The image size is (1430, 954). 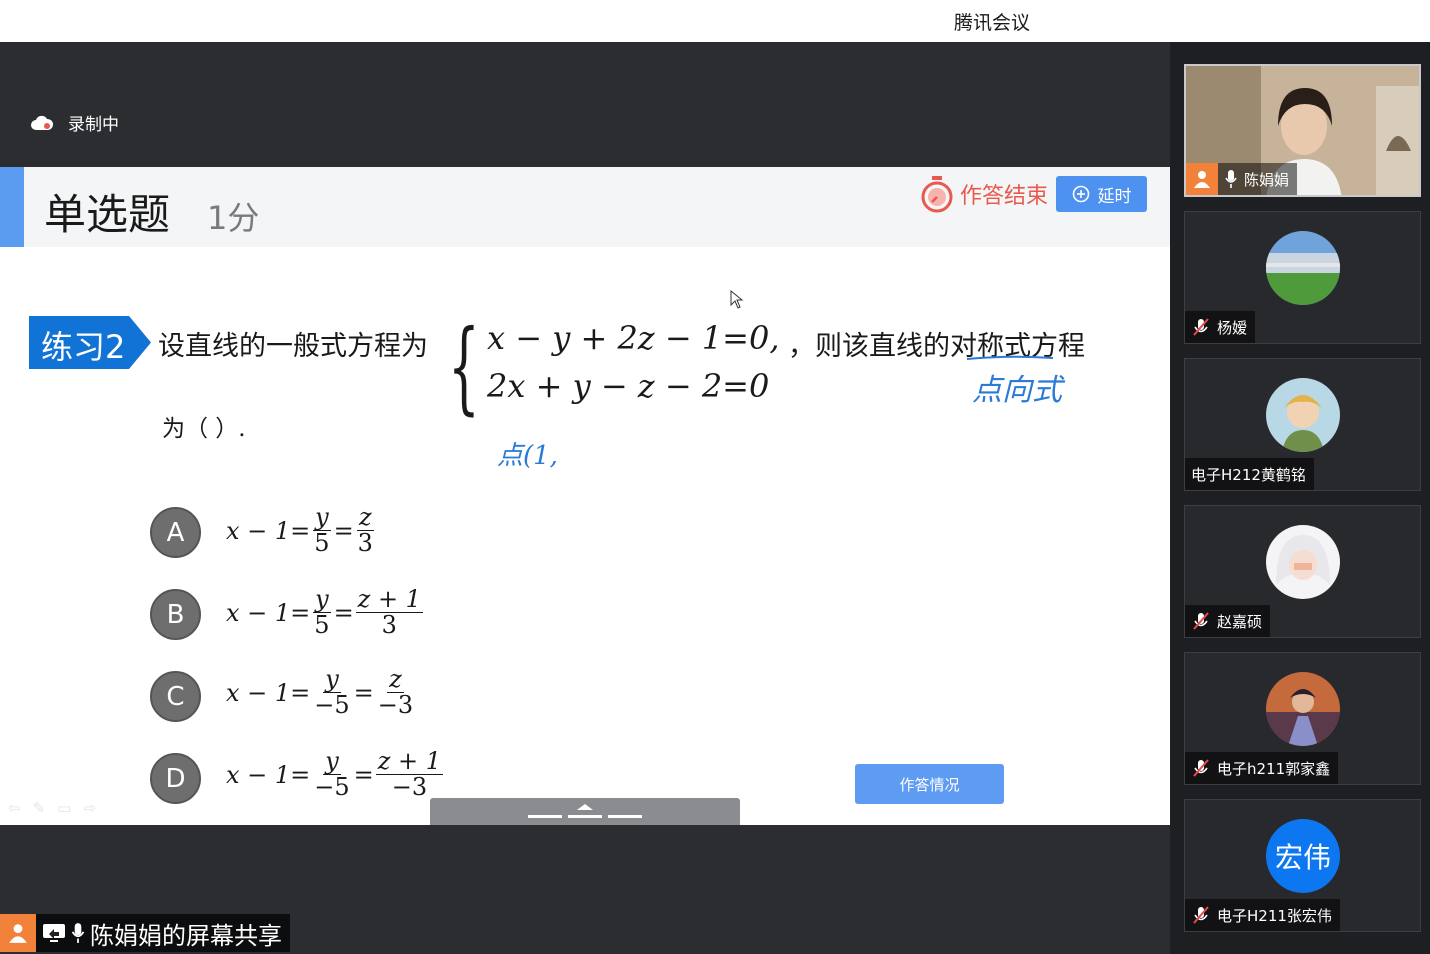 I want to click on recording-indicator: 录制中, so click(x=74, y=122).